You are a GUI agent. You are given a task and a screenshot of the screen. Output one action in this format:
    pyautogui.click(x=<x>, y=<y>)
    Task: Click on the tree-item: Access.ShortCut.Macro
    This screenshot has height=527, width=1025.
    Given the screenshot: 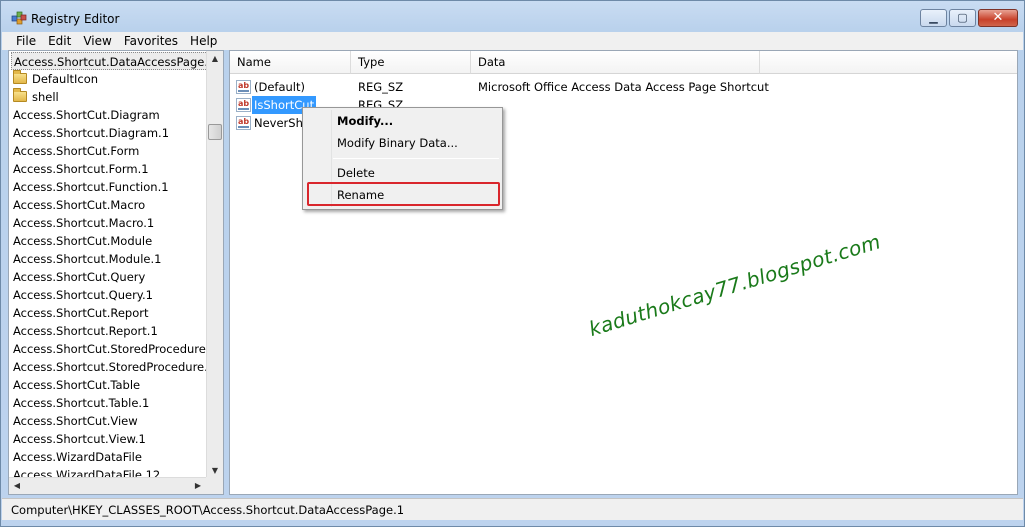 What is the action you would take?
    pyautogui.click(x=79, y=205)
    